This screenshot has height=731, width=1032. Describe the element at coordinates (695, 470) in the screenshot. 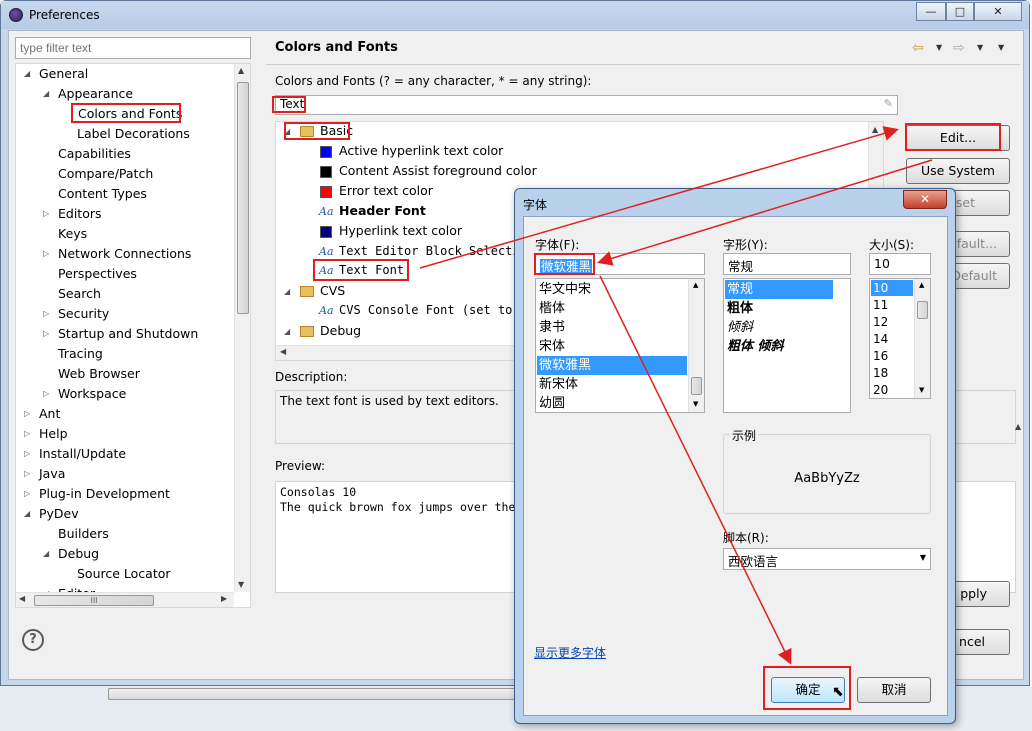

I see `arrow-to-ok` at that location.